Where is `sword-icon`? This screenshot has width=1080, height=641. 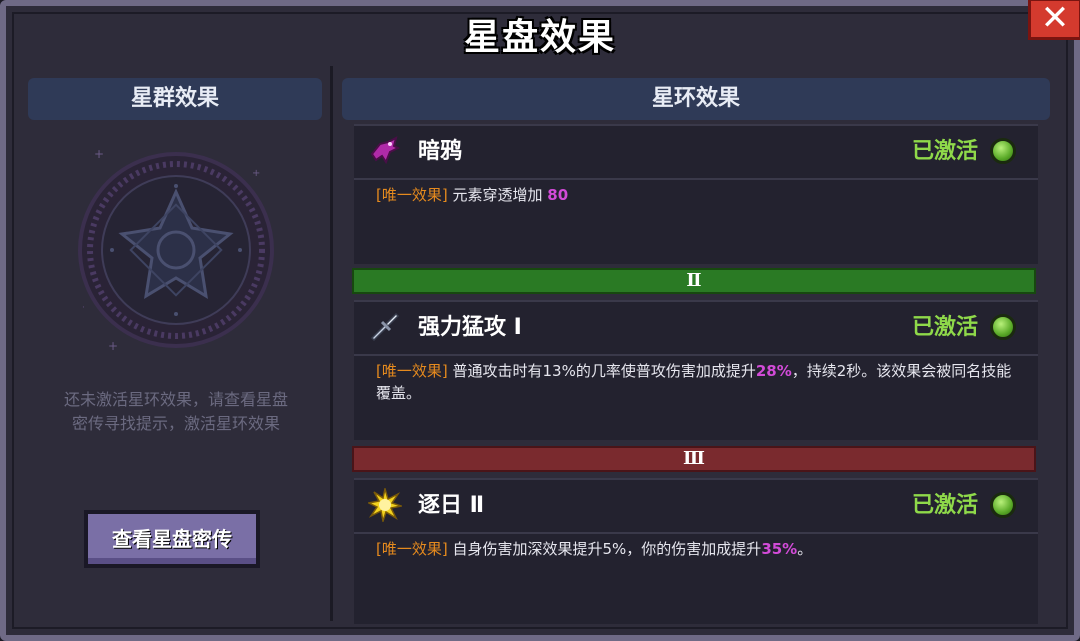 sword-icon is located at coordinates (385, 327).